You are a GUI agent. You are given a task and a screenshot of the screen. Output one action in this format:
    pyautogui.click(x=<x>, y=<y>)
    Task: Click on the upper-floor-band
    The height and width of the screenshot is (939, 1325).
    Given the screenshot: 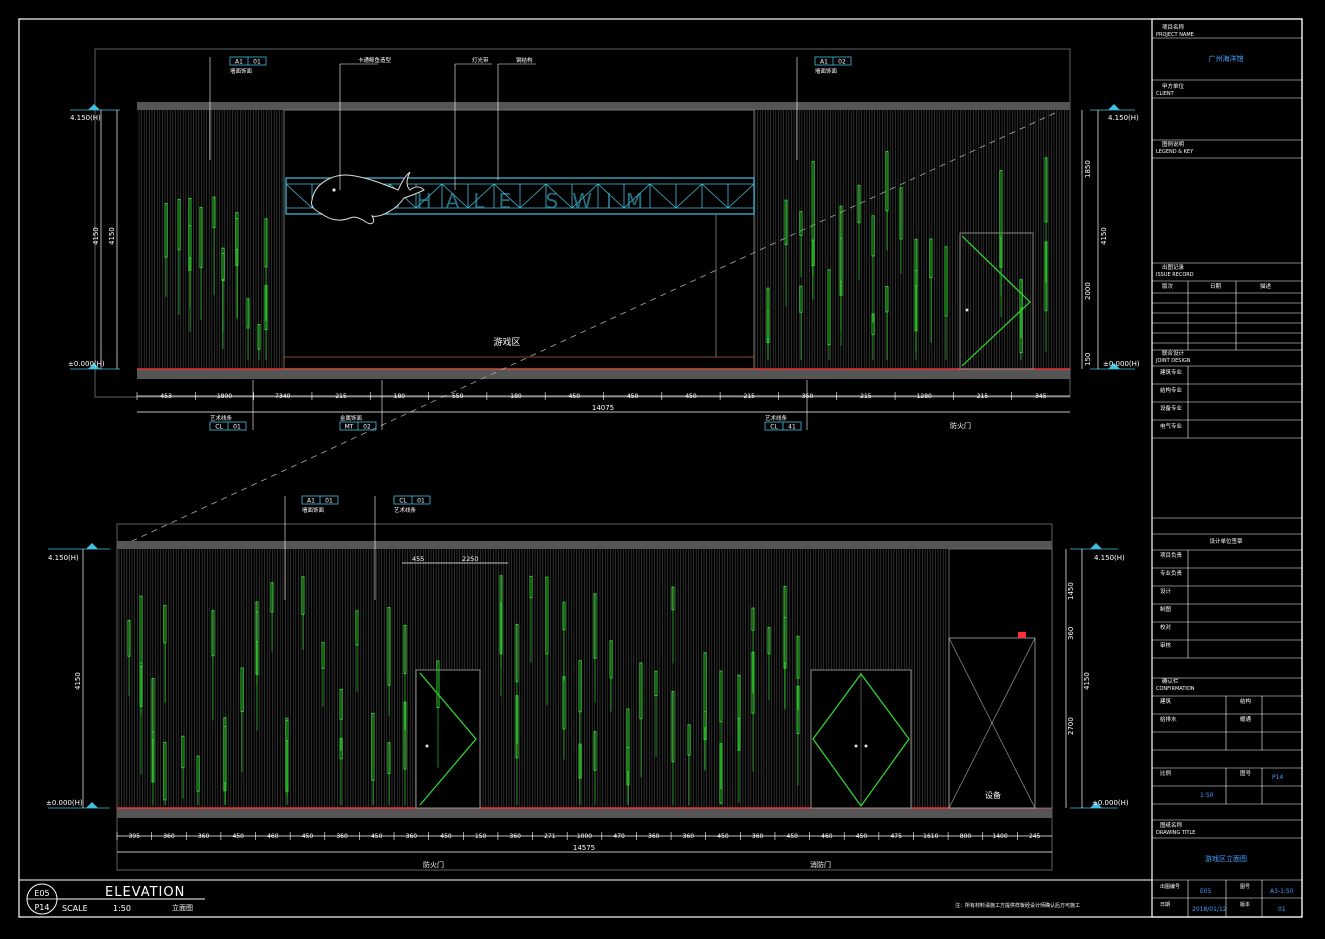 What is the action you would take?
    pyautogui.click(x=603, y=374)
    